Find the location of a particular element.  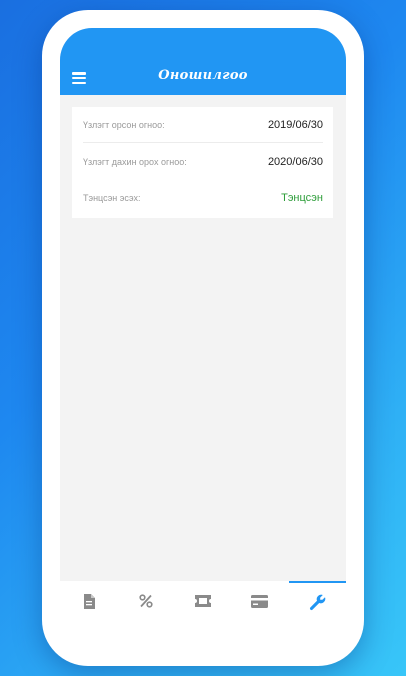

pass-status-label: Тэнцсэн эсэх: is located at coordinates (112, 198).